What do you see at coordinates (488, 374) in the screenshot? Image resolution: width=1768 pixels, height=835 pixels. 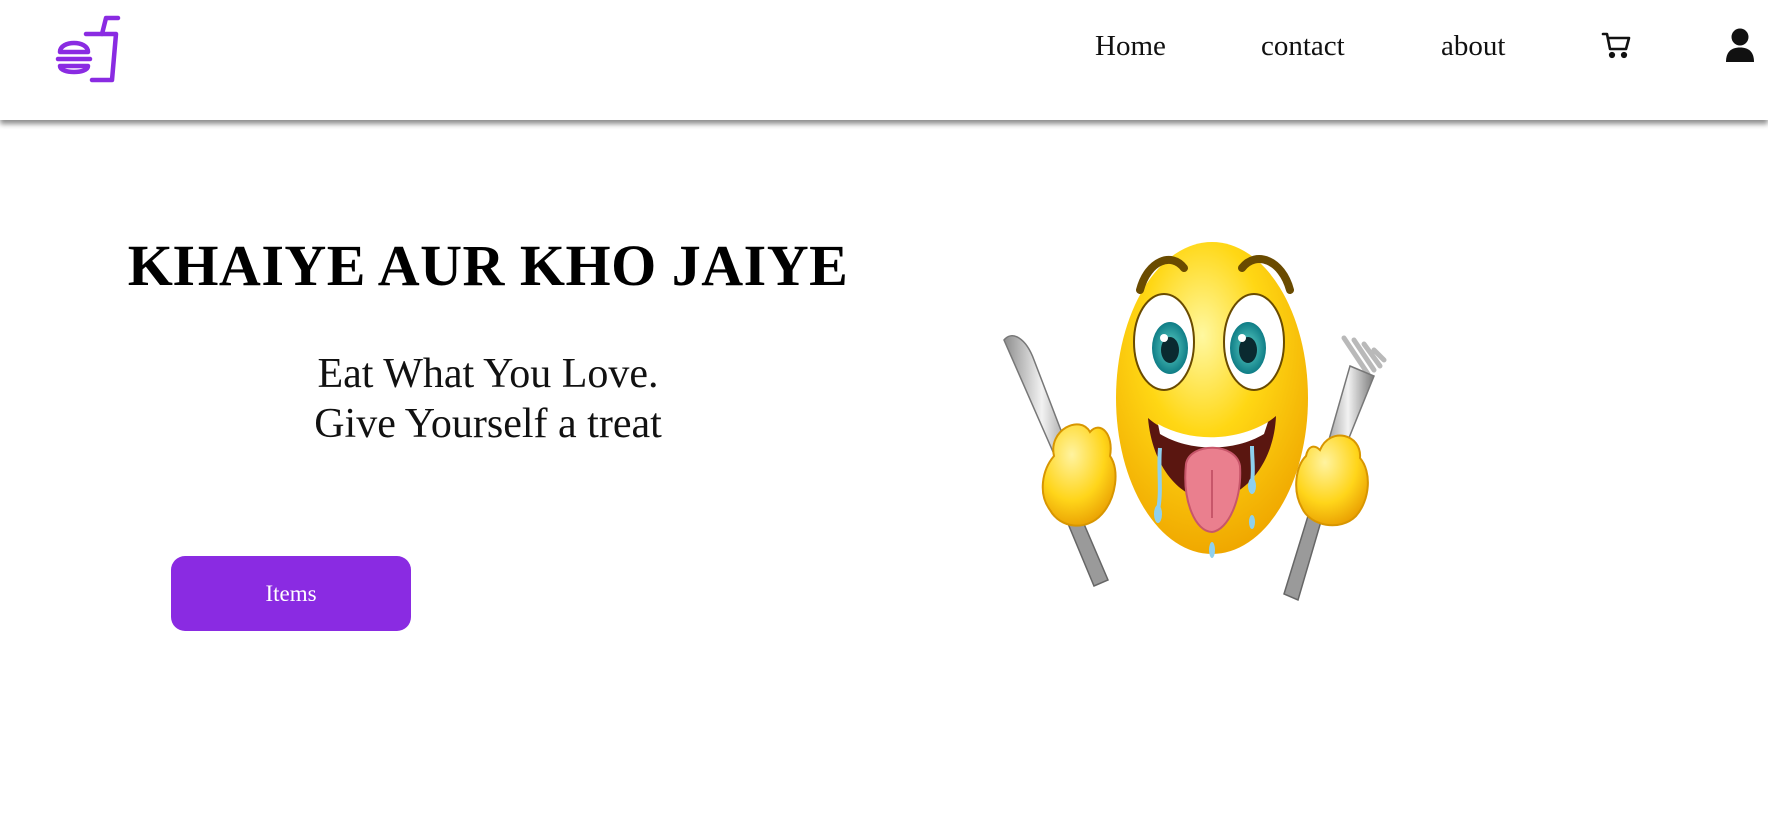 I see `hero-tagline-line1: Eat What You Love.` at bounding box center [488, 374].